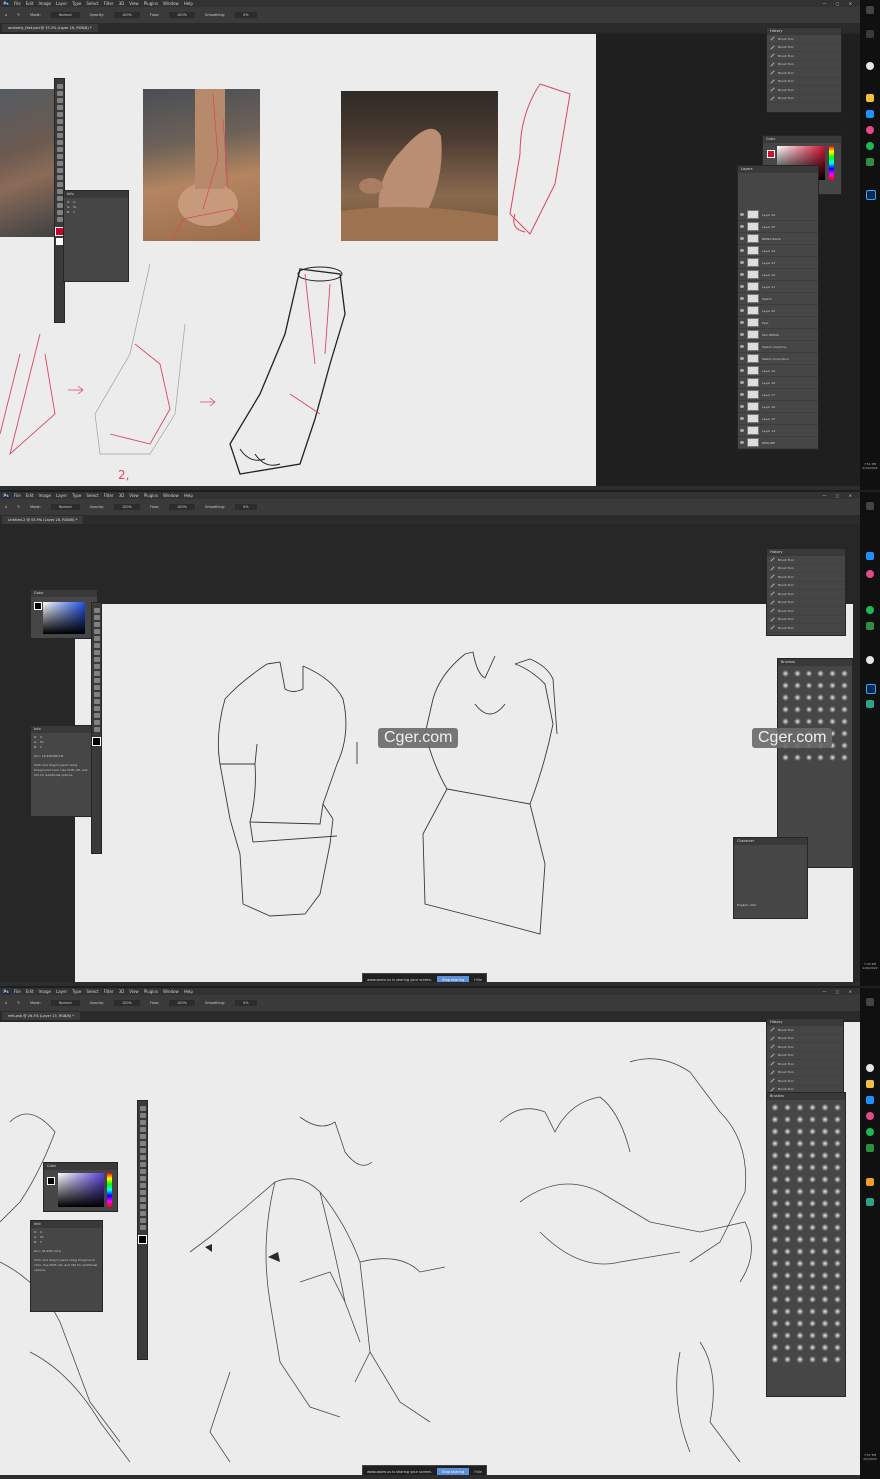  Describe the element at coordinates (778, 431) in the screenshot. I see `layer-row: Layer 14` at that location.